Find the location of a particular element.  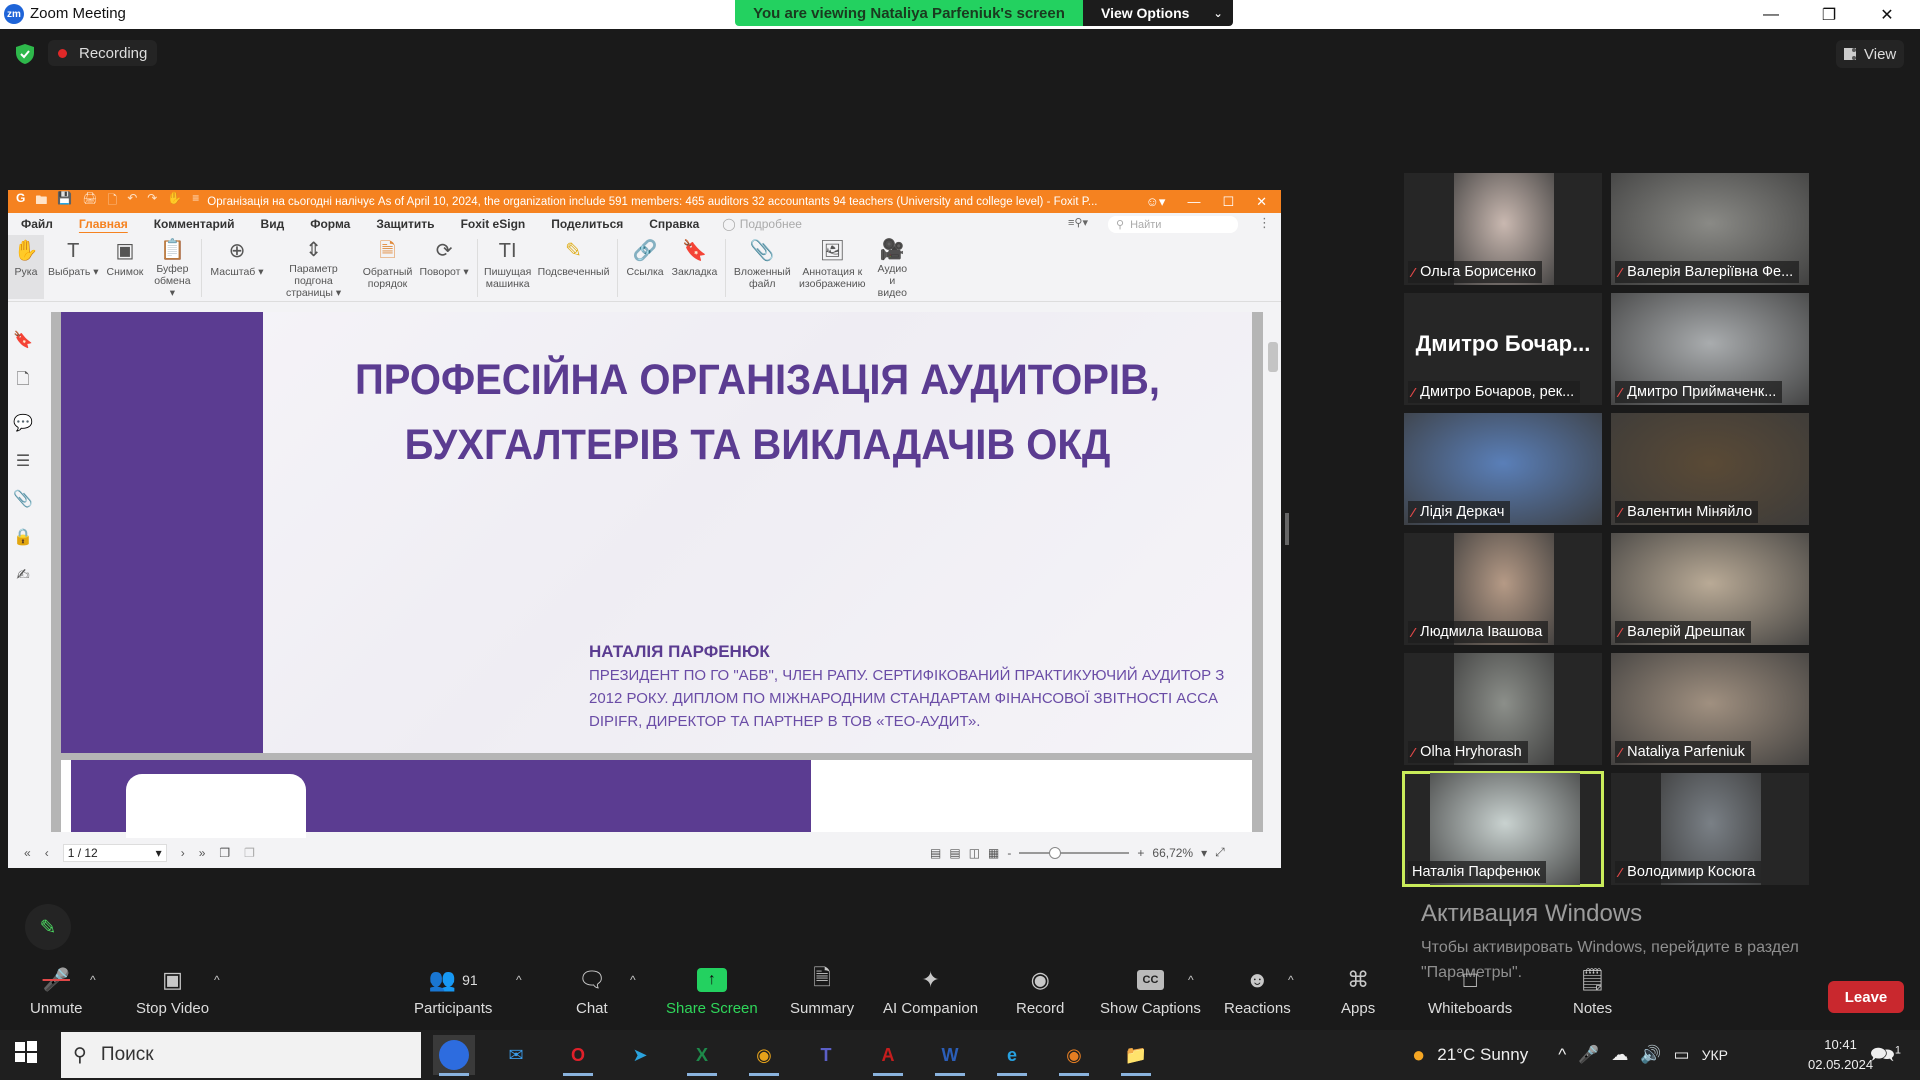

customize-icon: ≡ is located at coordinates (195, 201).